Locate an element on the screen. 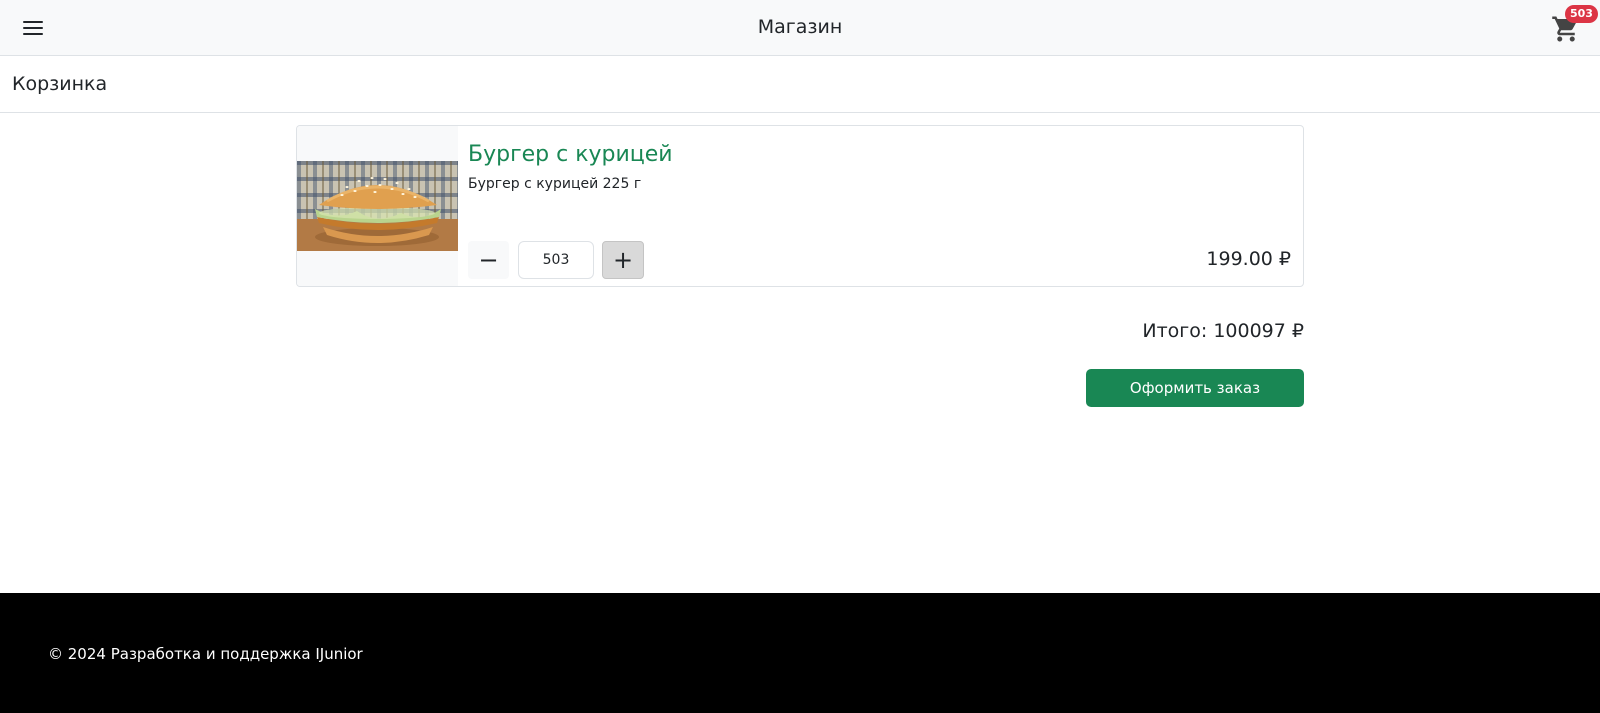 Image resolution: width=1600 pixels, height=713 pixels. footer-copyright: © 2024 Разработка и поддержка IJunior is located at coordinates (205, 654).